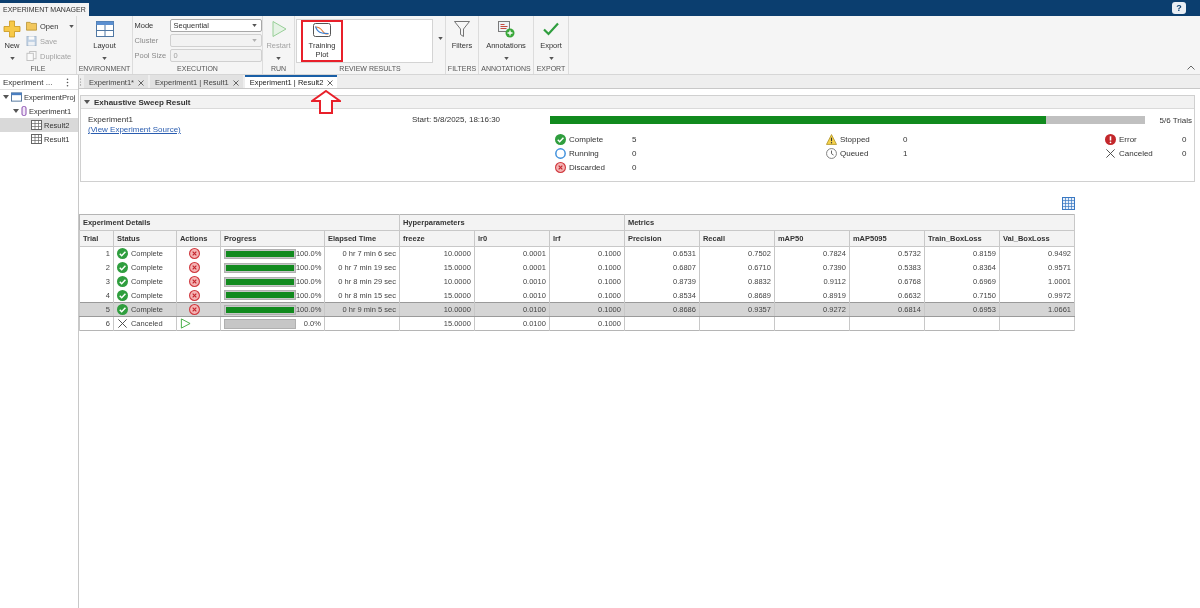  Describe the element at coordinates (551, 29) in the screenshot. I see `check-icon` at that location.